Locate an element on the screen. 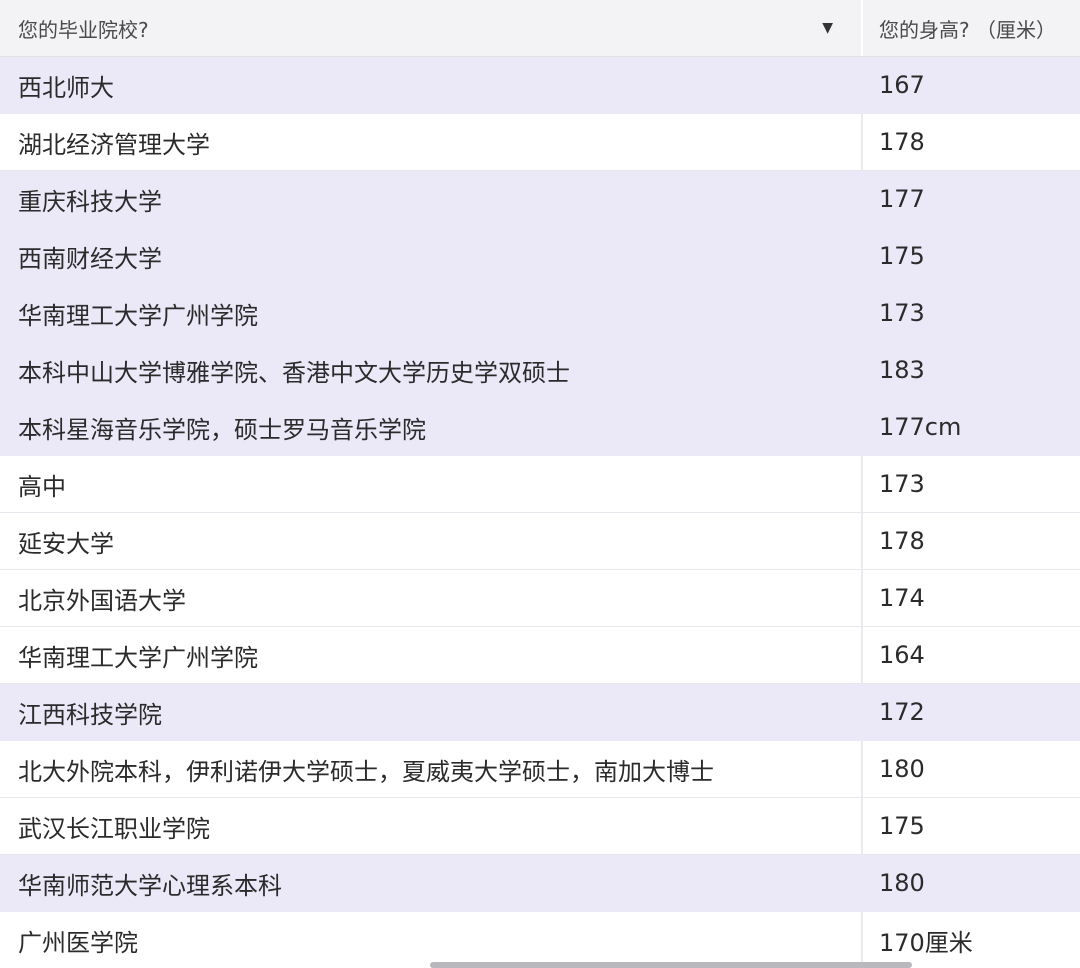 This screenshot has width=1080, height=968. cell-school: 重庆科技大学 is located at coordinates (431, 199).